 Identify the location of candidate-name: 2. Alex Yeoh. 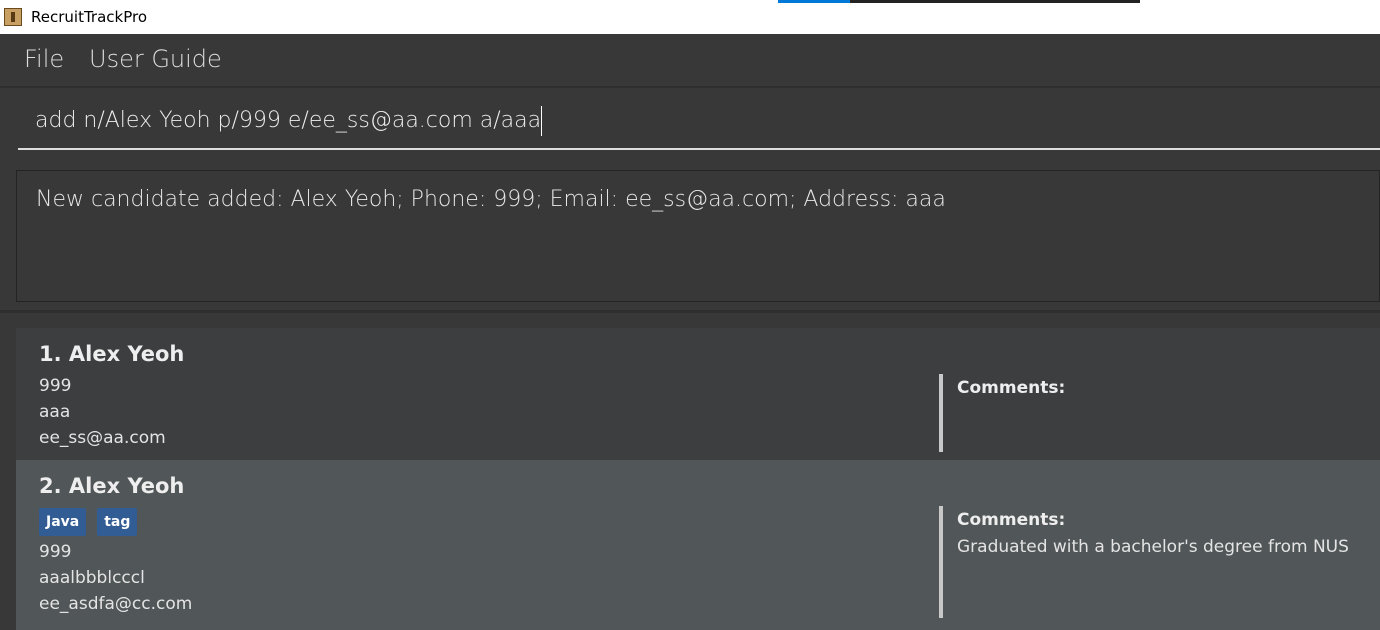
(112, 486).